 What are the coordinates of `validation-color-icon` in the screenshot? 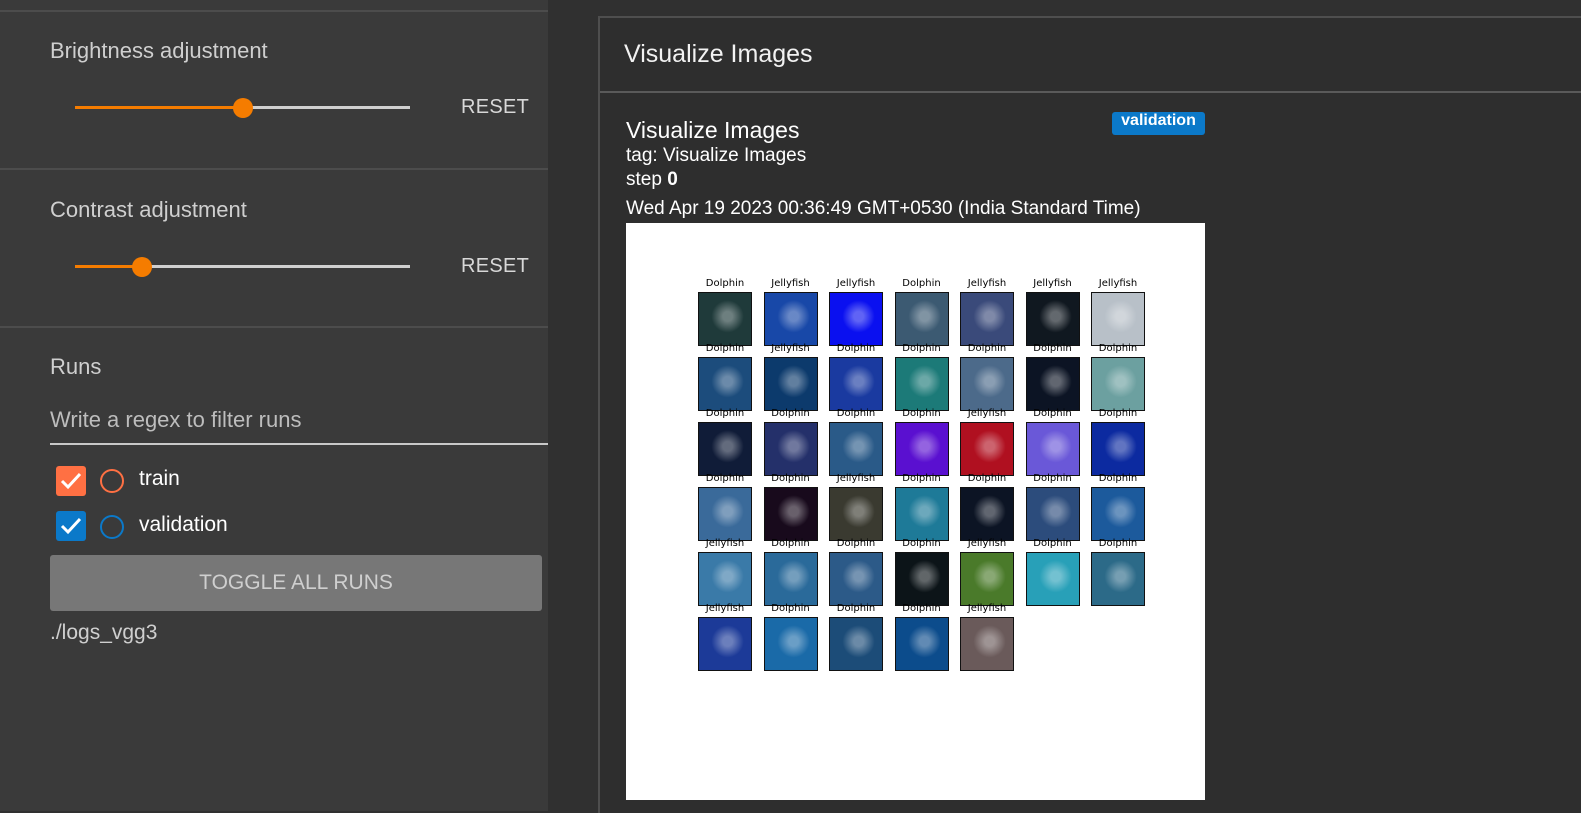 It's located at (112, 527).